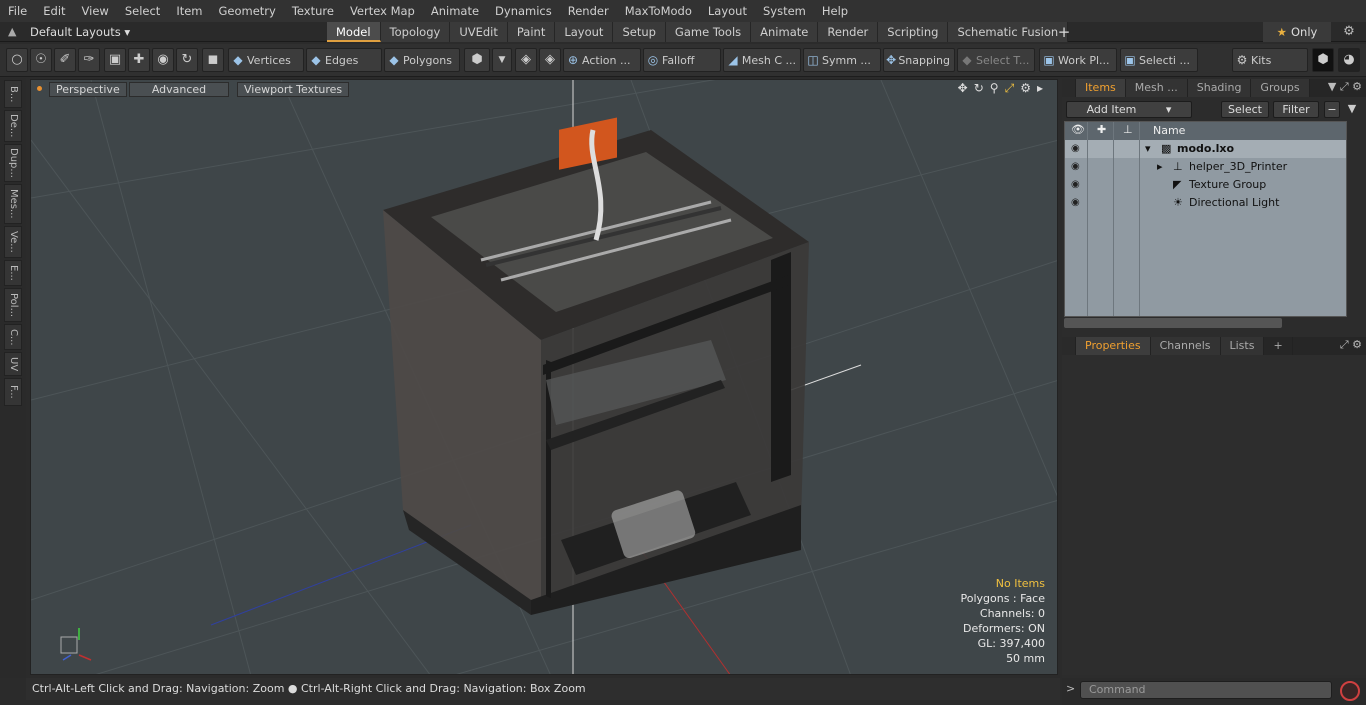  Describe the element at coordinates (115, 60) in the screenshot. I see `pivot-icon: ▣` at that location.